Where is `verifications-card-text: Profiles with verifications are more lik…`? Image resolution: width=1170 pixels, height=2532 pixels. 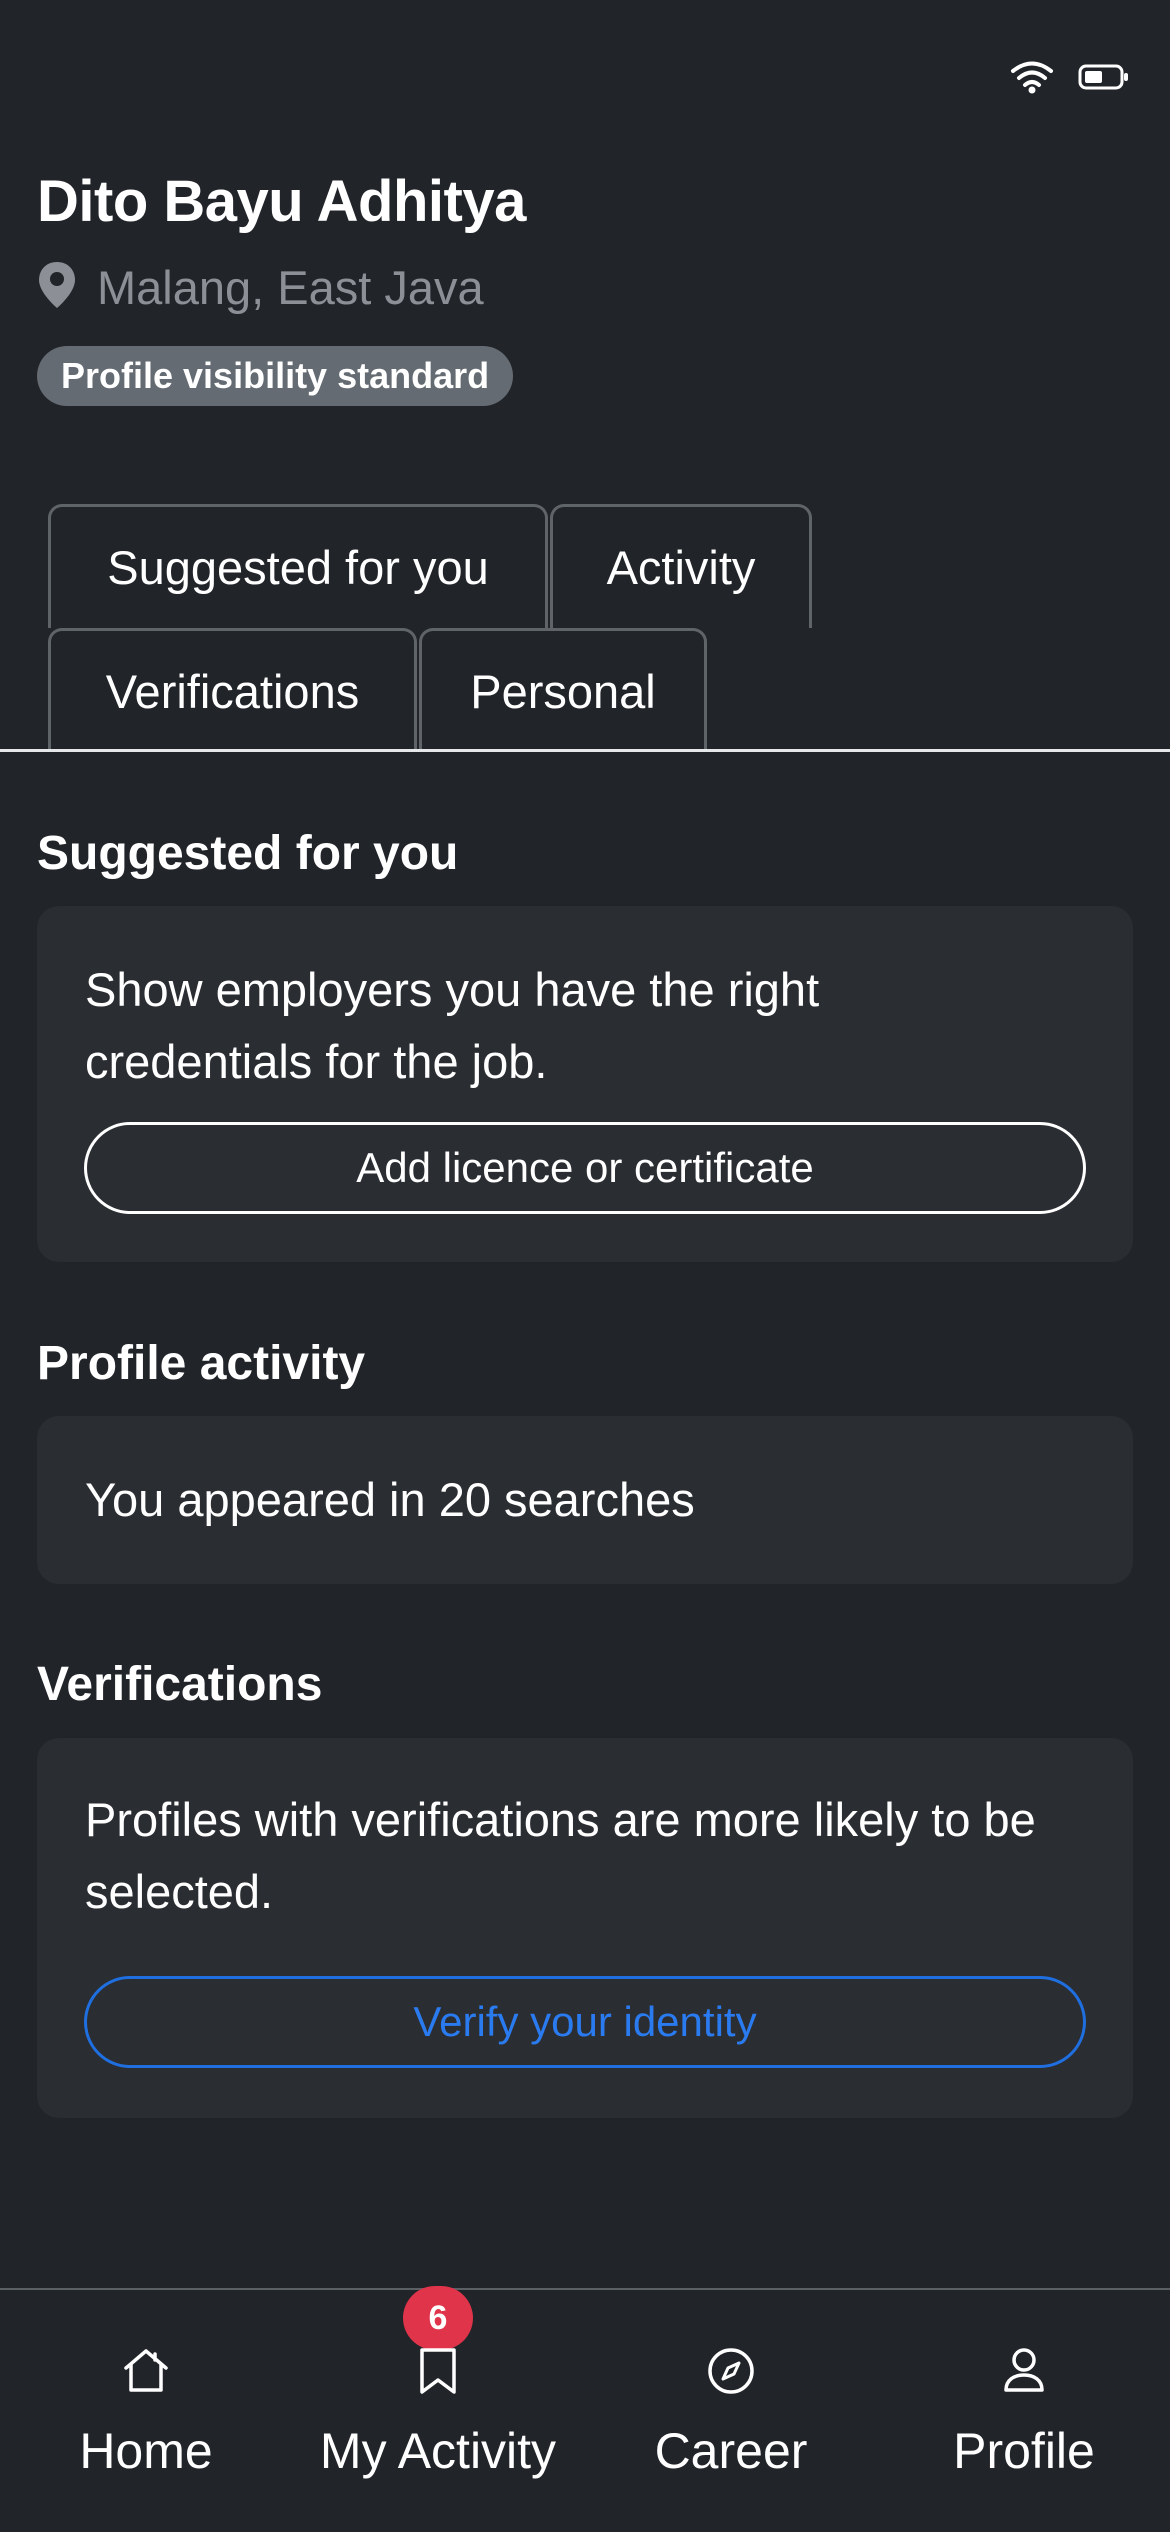 verifications-card-text: Profiles with verifications are more lik… is located at coordinates (560, 1855).